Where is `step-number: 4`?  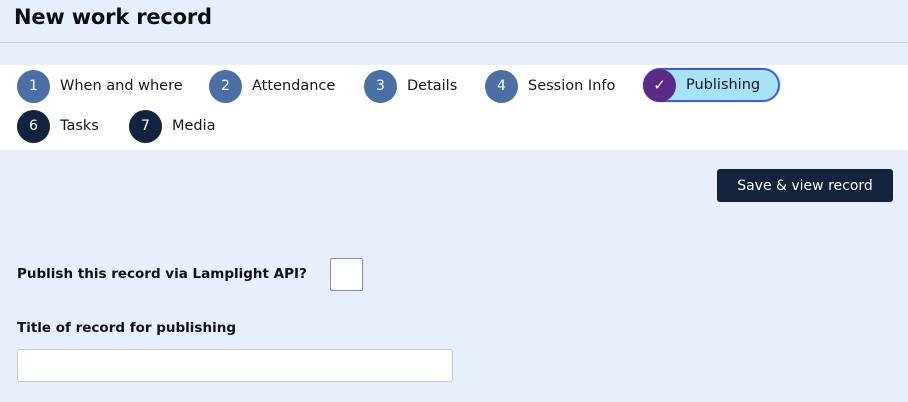
step-number: 4 is located at coordinates (501, 86).